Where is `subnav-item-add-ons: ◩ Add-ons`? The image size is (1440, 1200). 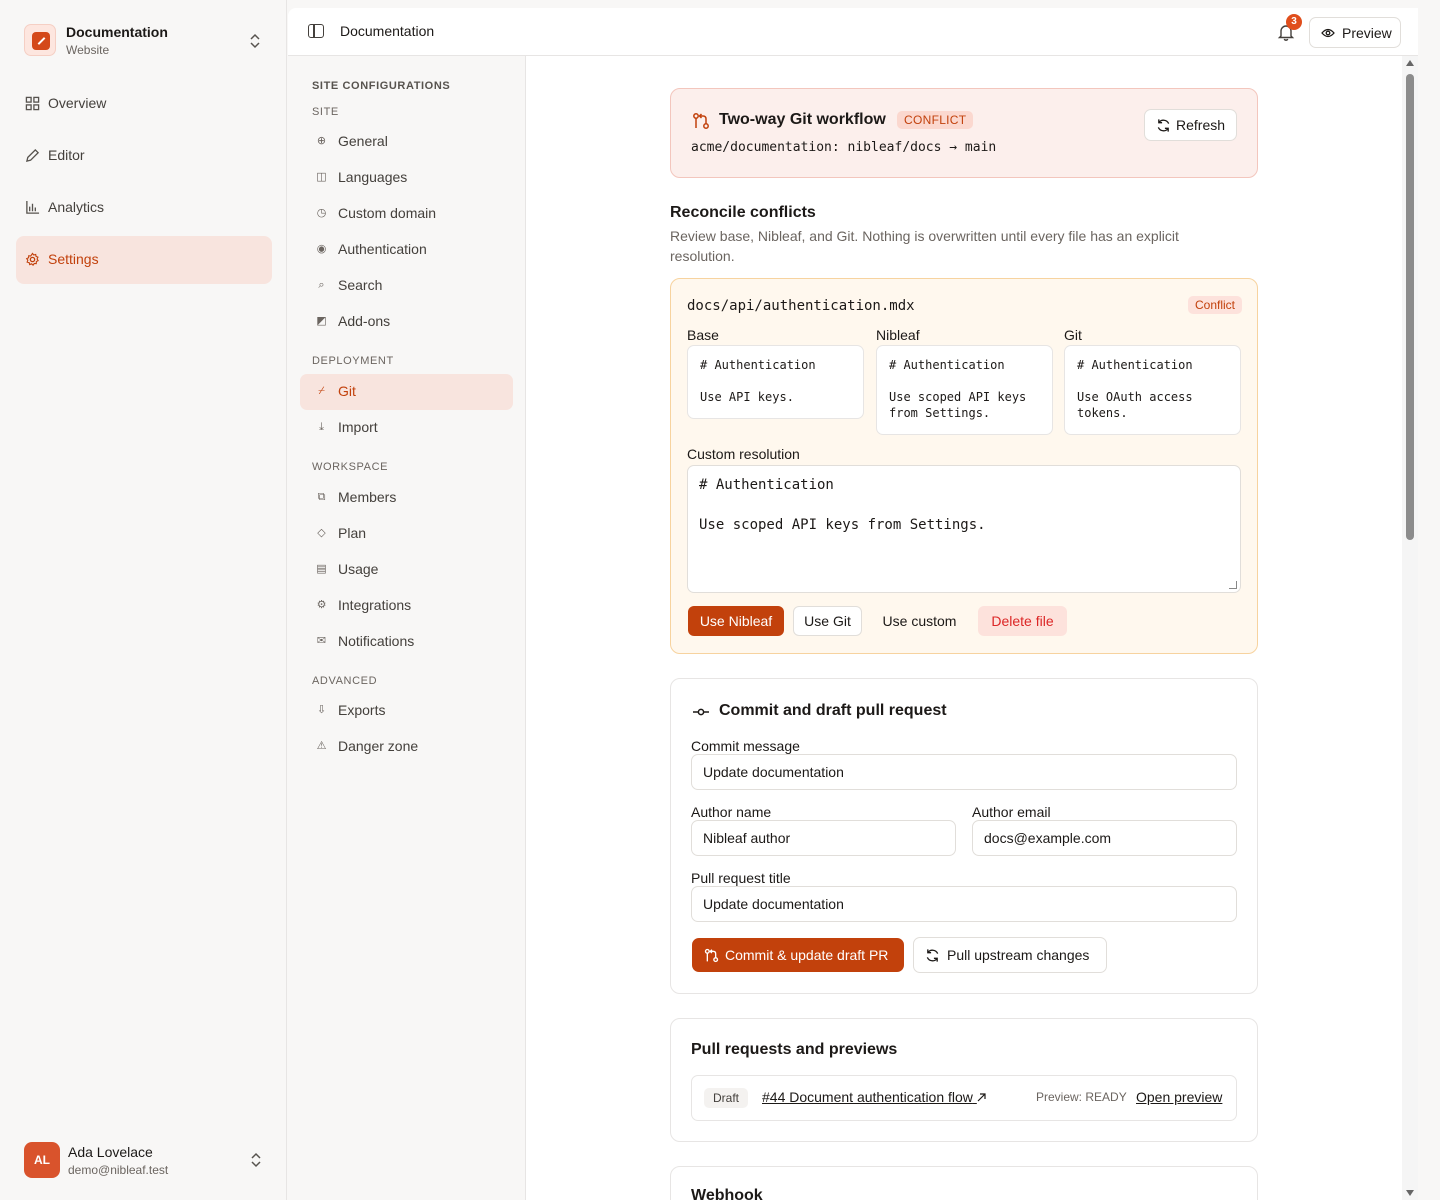
subnav-item-add-ons: ◩ Add-ons is located at coordinates (406, 322).